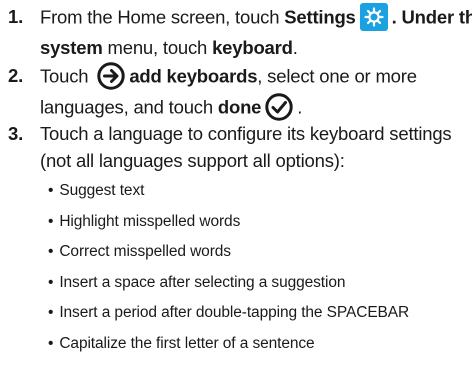 The height and width of the screenshot is (367, 472). I want to click on list-item: Highlight misspelled words, so click(258, 222).